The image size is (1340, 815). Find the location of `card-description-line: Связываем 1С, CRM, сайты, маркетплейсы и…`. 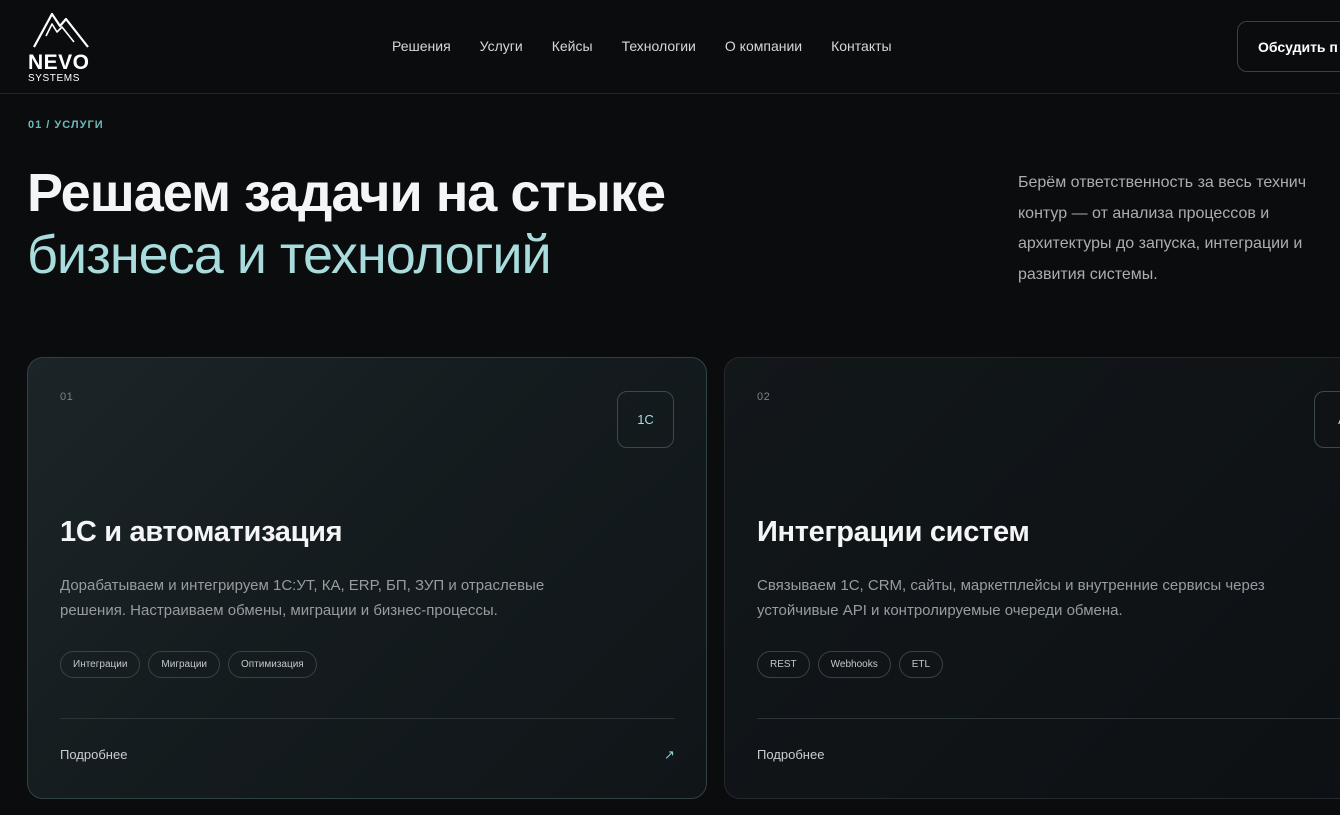

card-description-line: Связываем 1С, CRM, сайты, маркетплейсы и… is located at coordinates (1011, 585).